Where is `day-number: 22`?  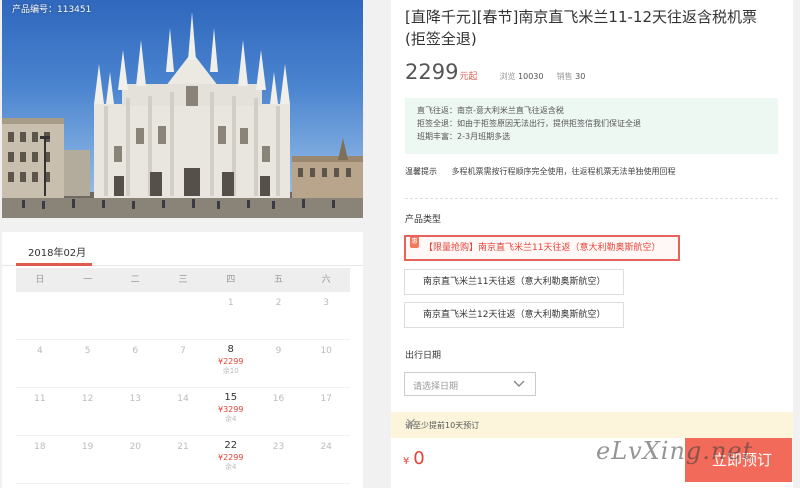 day-number: 22 is located at coordinates (231, 445).